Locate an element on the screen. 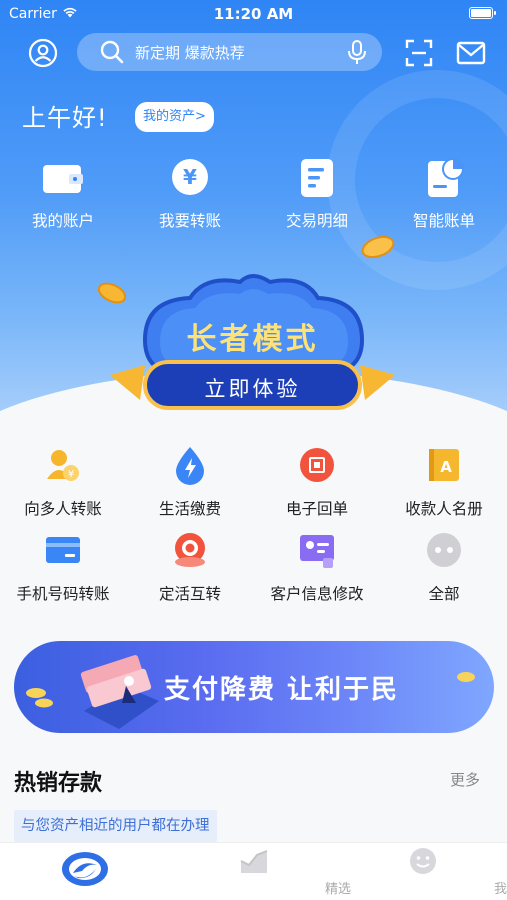 The width and height of the screenshot is (507, 900). money-stack-illustration is located at coordinates (92, 692).